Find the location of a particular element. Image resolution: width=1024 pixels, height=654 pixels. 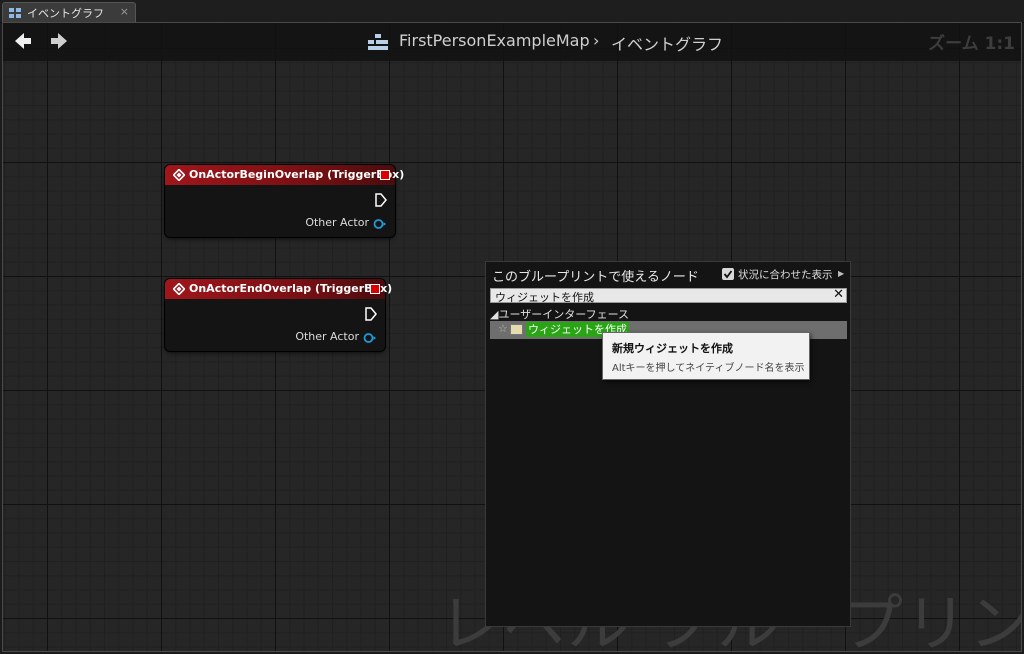

graph-header: FirstPersonExampleMap › イベントグラフ ズーム 1:1 is located at coordinates (512, 42).